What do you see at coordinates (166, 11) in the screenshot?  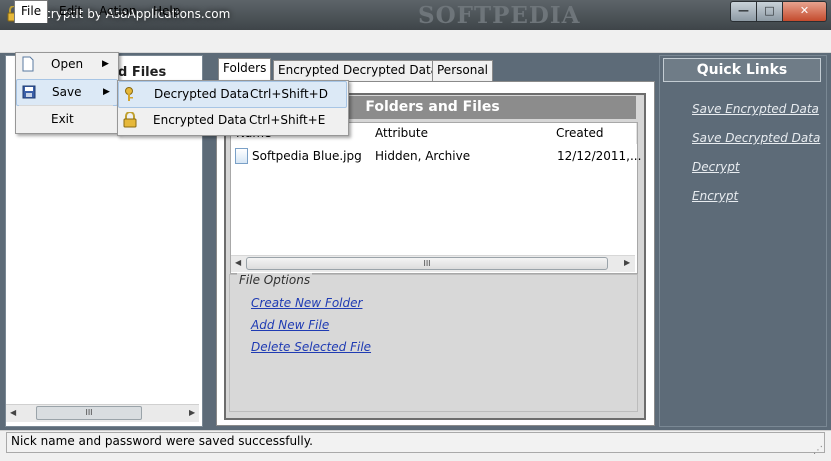 I see `menu-help: Help` at bounding box center [166, 11].